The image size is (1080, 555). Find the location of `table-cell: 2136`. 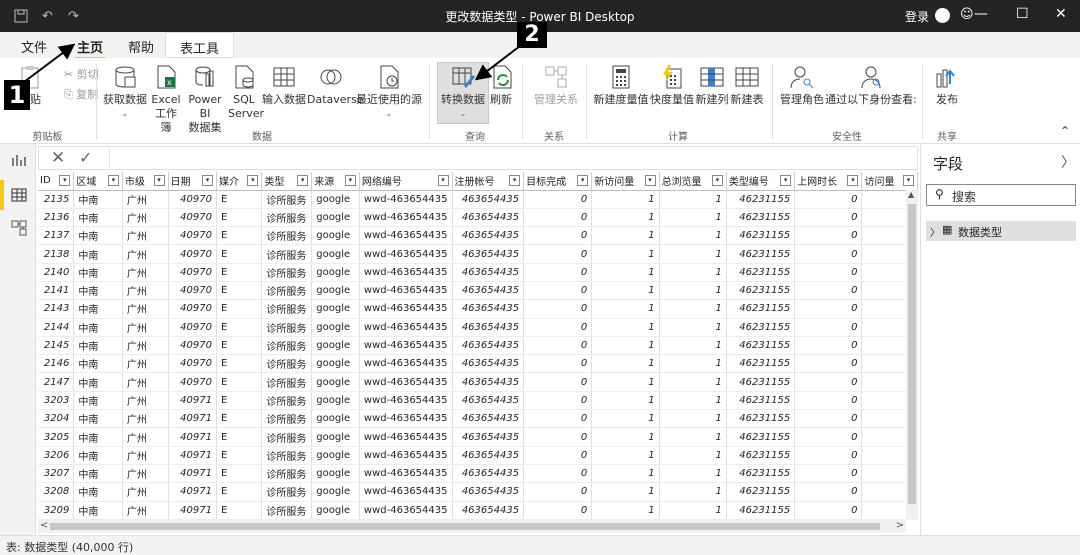

table-cell: 2136 is located at coordinates (56, 218).